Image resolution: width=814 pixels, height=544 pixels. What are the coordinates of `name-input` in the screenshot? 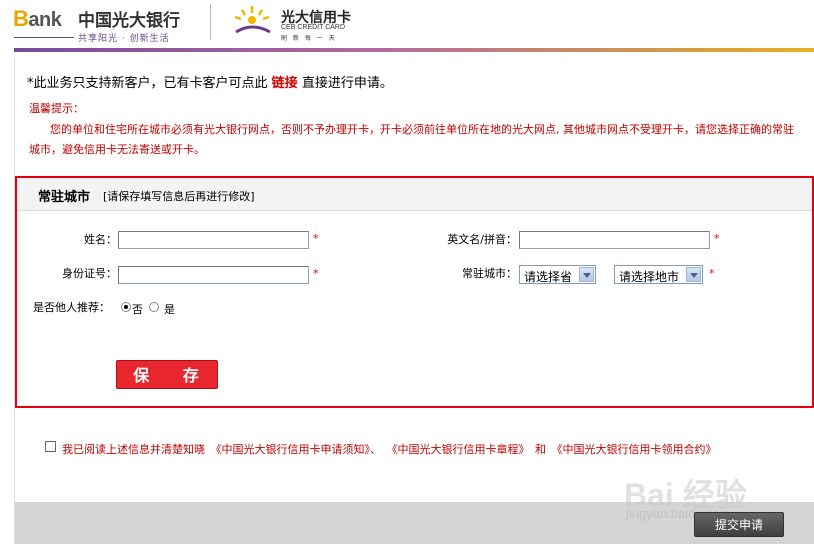 It's located at (213, 240).